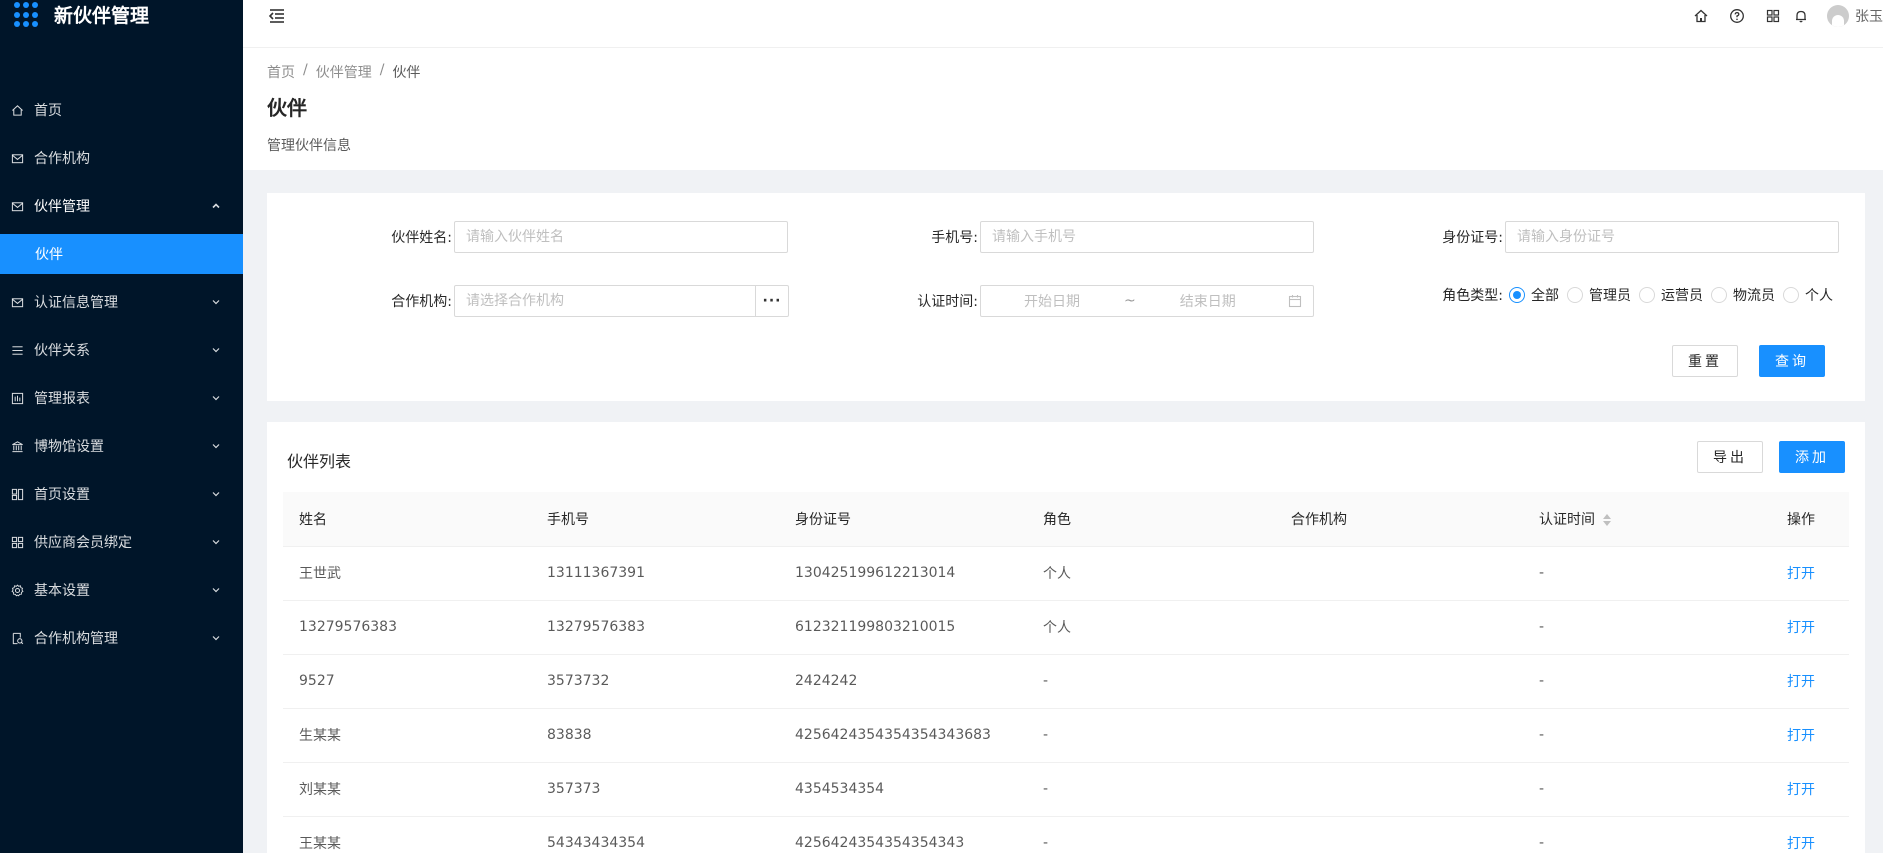 Image resolution: width=1883 pixels, height=853 pixels. What do you see at coordinates (17, 206) in the screenshot?
I see `mail-icon` at bounding box center [17, 206].